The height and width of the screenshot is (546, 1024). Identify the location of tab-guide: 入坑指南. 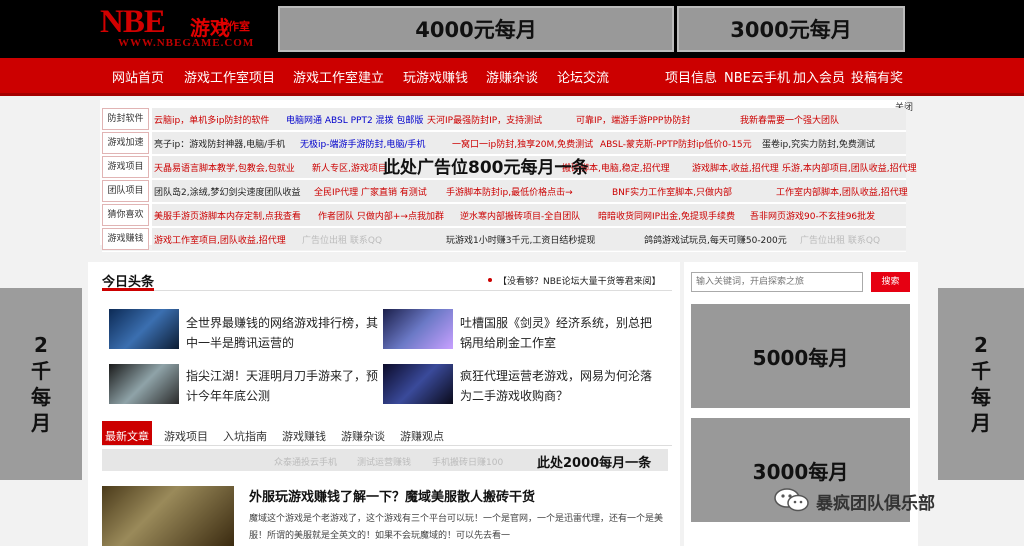
(245, 436).